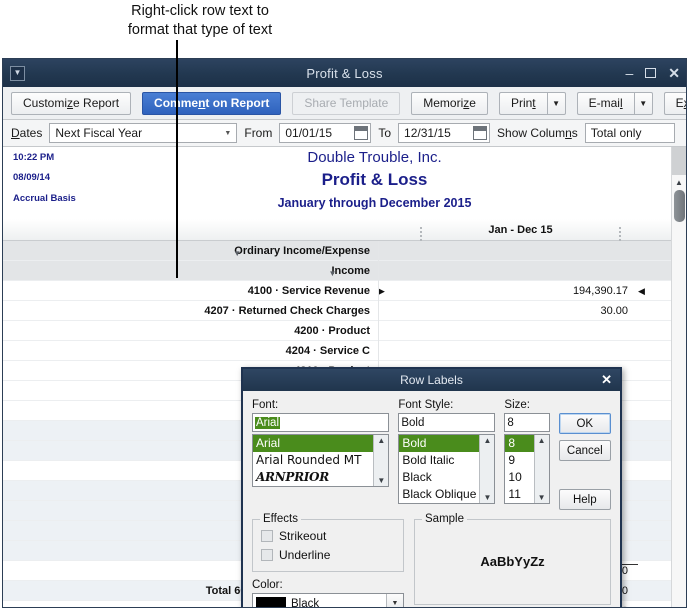 This screenshot has height=608, width=689. I want to click on cancel-button: Cancel, so click(584, 450).